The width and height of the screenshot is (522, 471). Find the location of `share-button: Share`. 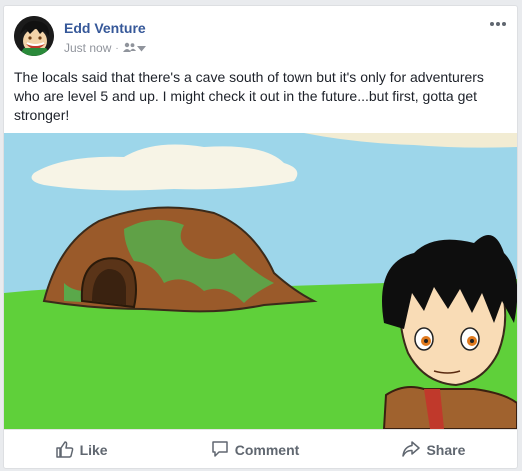

share-button: Share is located at coordinates (433, 450).